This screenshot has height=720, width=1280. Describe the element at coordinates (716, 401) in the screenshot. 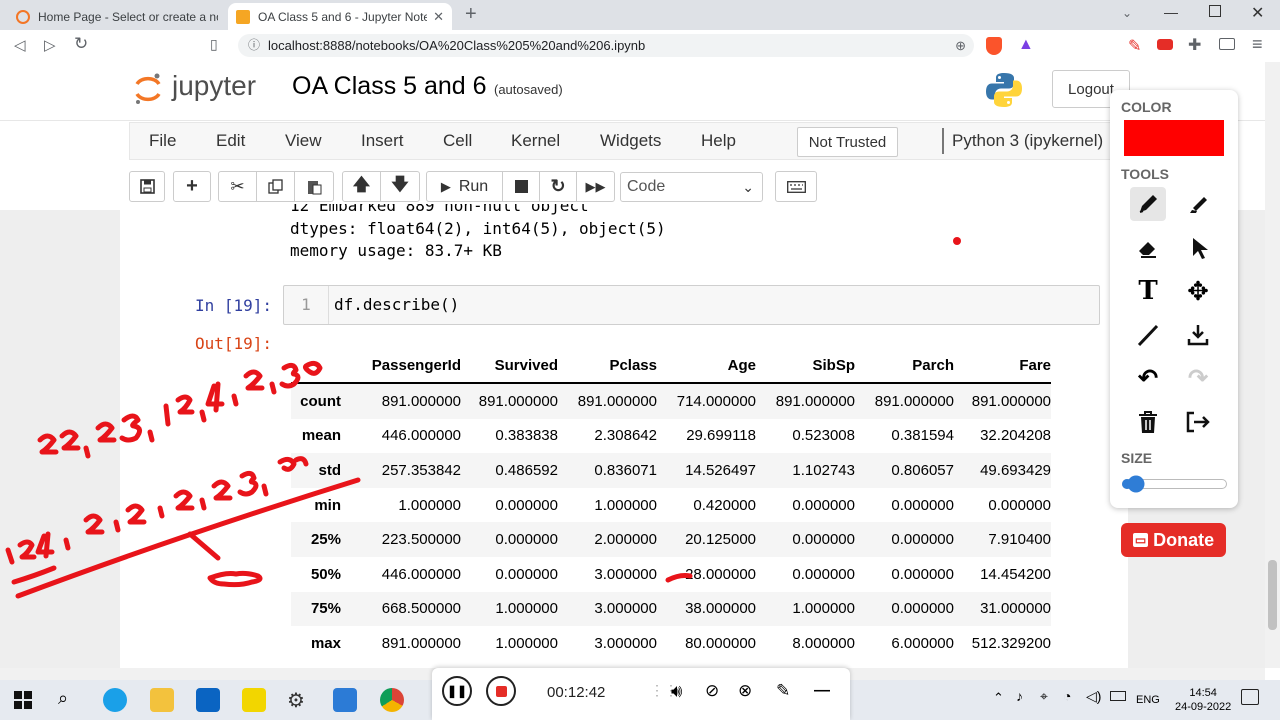

I see `table-cell: 714.000000` at that location.